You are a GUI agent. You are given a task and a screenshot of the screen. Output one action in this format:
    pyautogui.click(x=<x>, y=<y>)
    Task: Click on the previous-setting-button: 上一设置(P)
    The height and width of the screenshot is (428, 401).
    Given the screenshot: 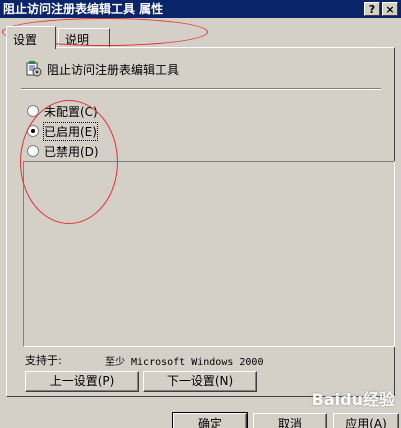 What is the action you would take?
    pyautogui.click(x=82, y=381)
    